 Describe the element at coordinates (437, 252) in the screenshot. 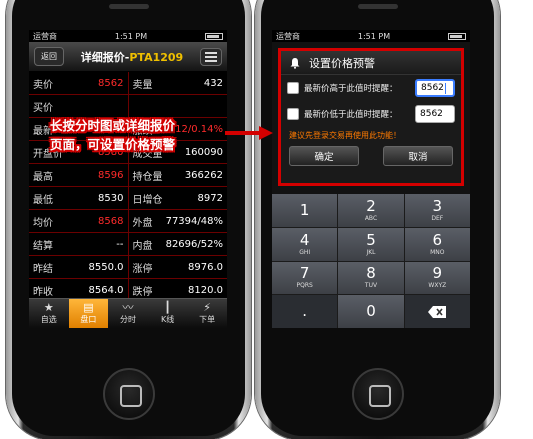

I see `key-letters: MNO` at that location.